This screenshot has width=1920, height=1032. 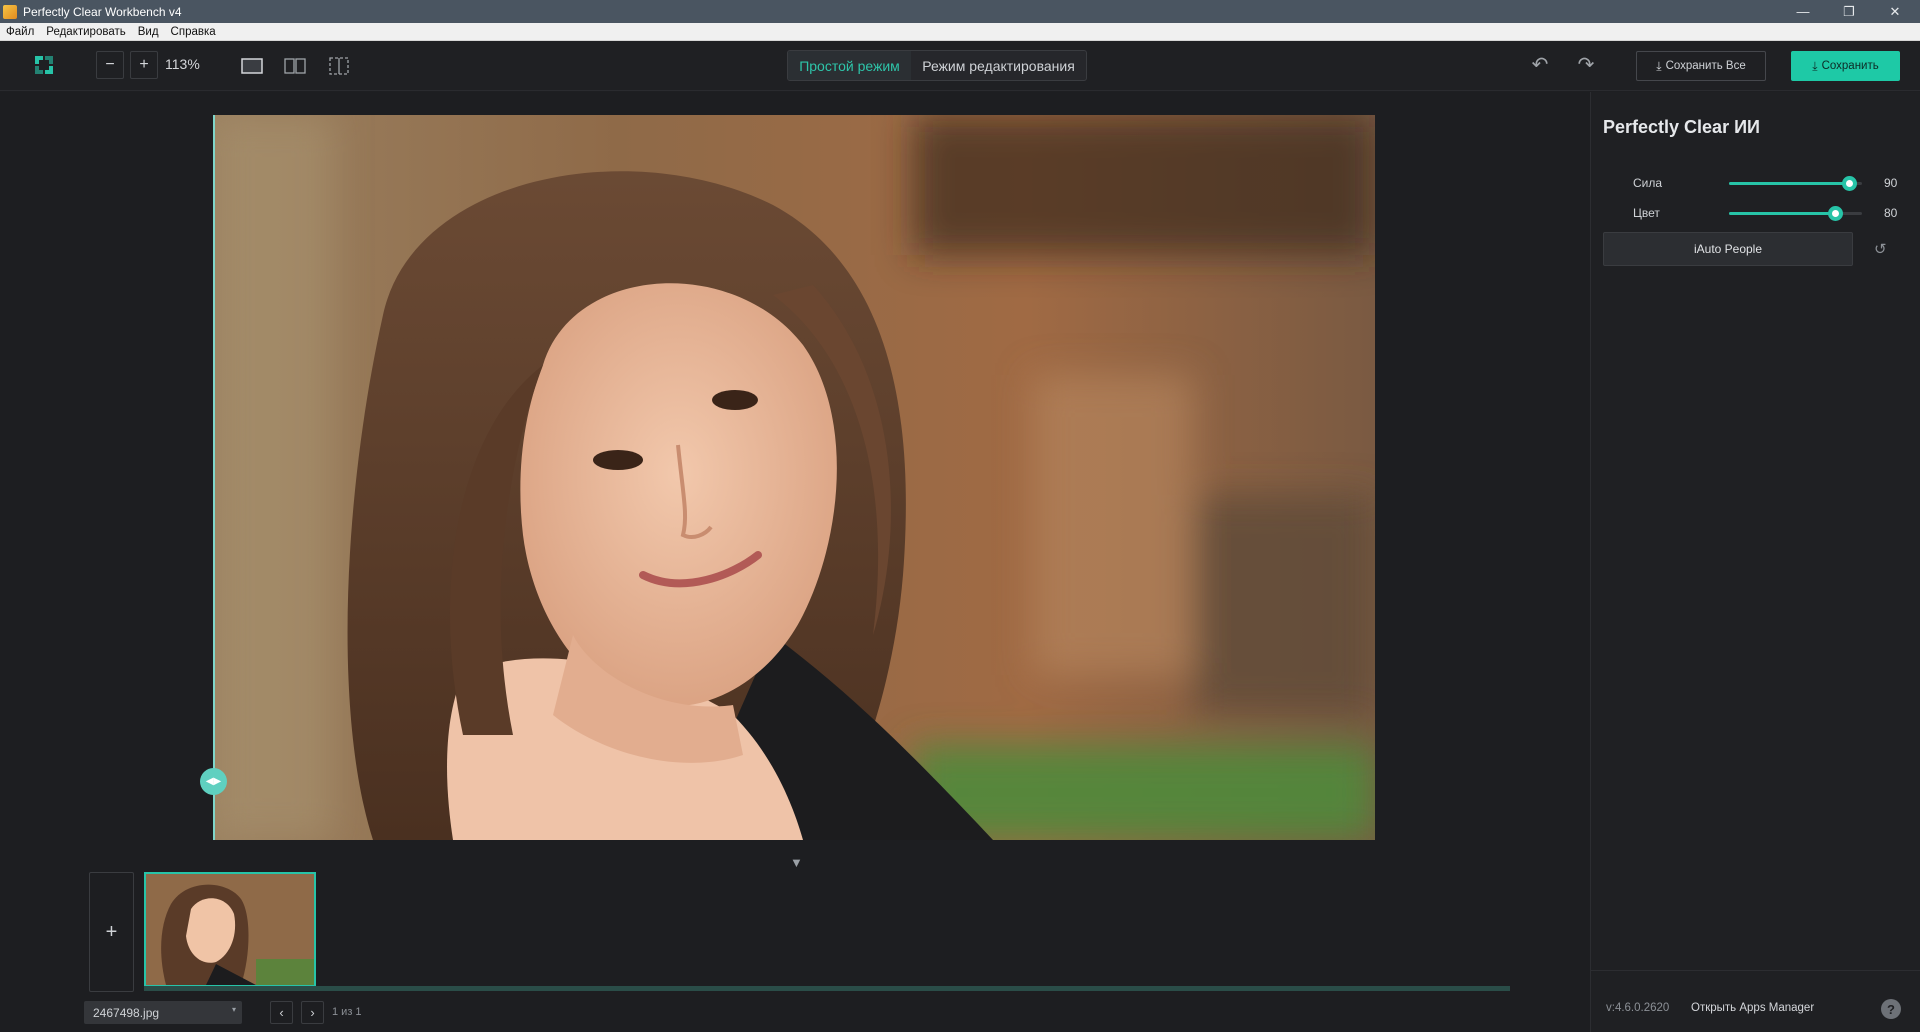 I want to click on collapse-filmstrip-icon: ▼, so click(x=796, y=862).